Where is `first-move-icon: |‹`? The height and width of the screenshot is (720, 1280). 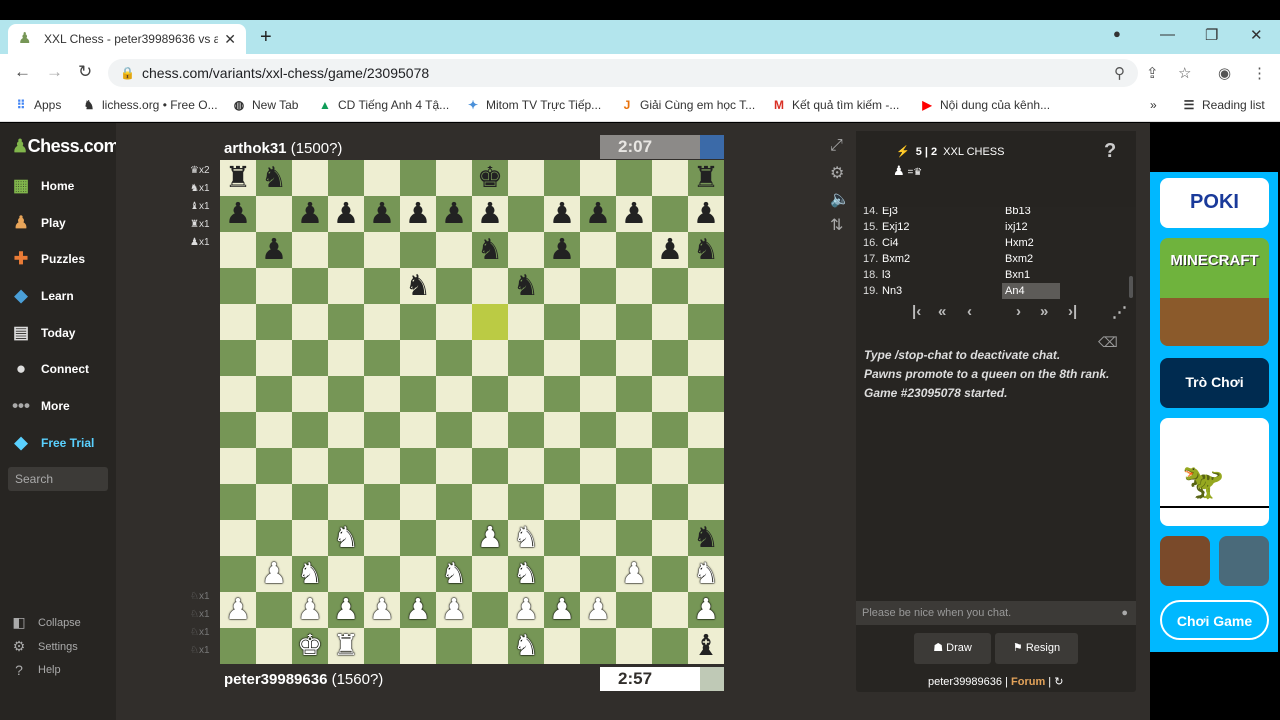
first-move-icon: |‹ is located at coordinates (916, 311).